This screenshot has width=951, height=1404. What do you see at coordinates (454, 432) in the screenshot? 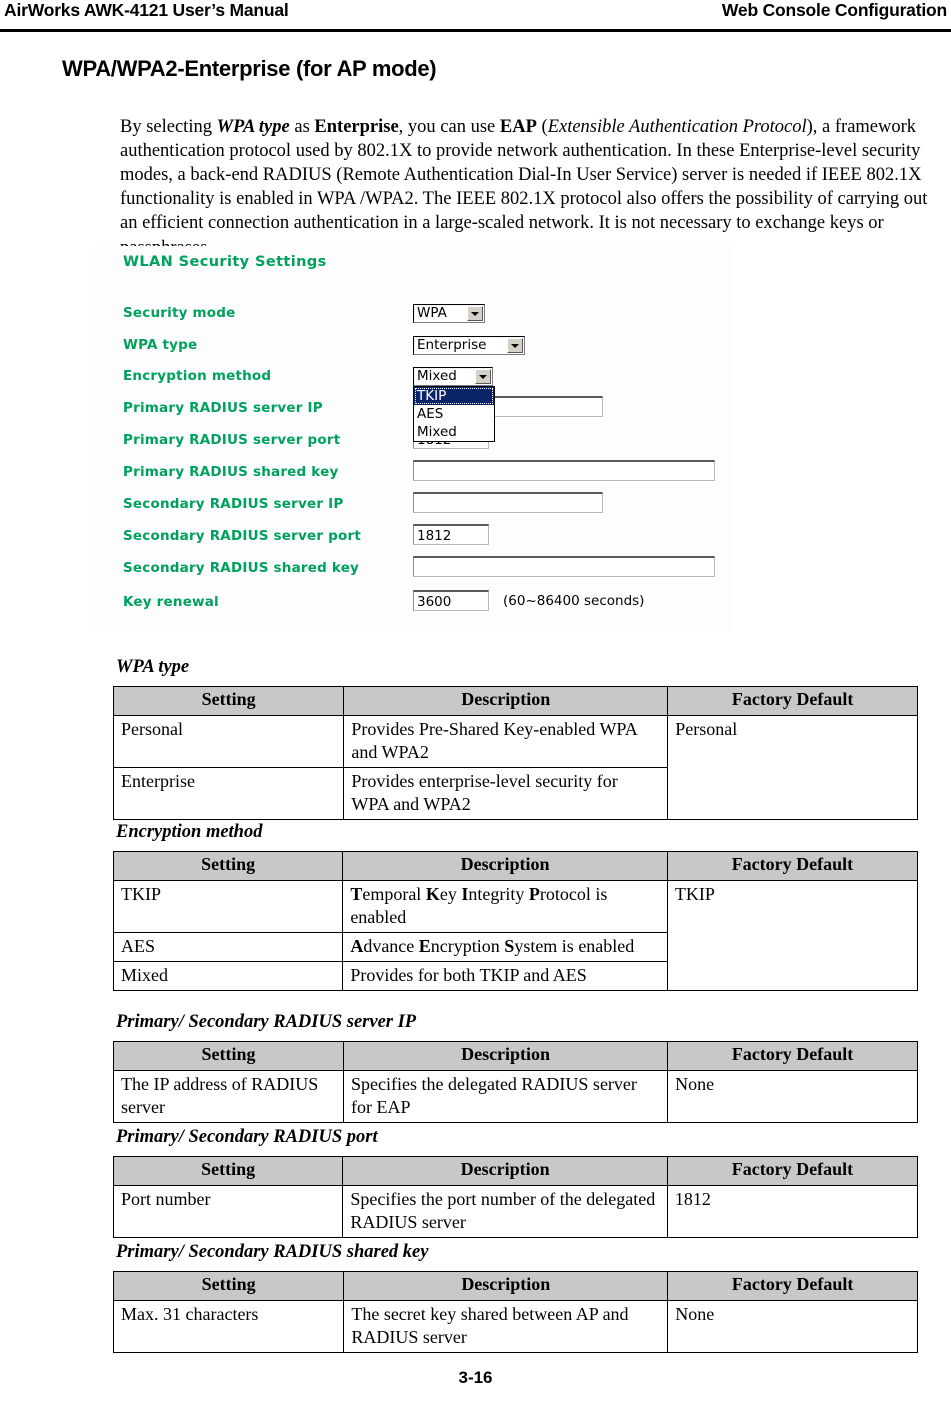
I see `dropdown-option-mixed: Mixed` at bounding box center [454, 432].